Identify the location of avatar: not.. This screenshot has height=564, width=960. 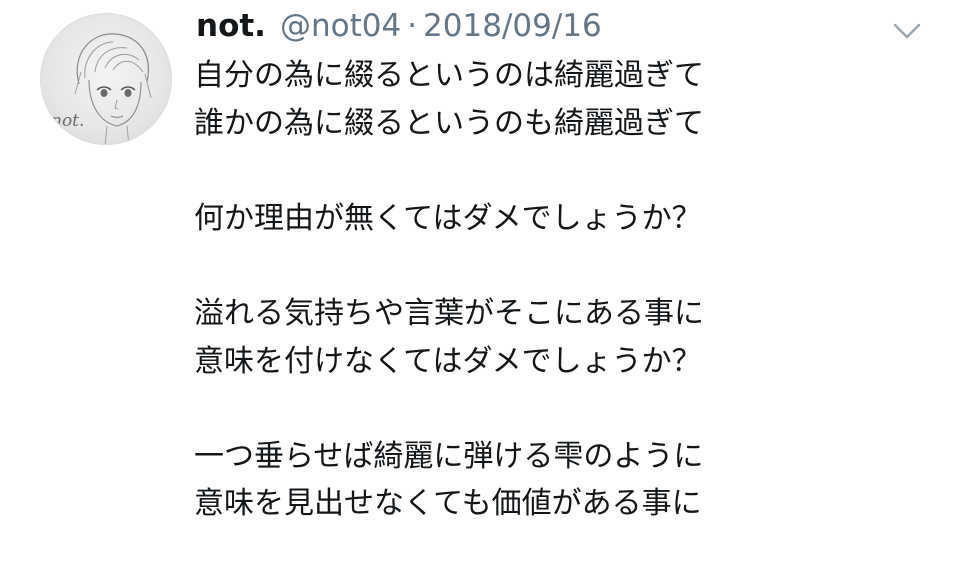
(106, 79).